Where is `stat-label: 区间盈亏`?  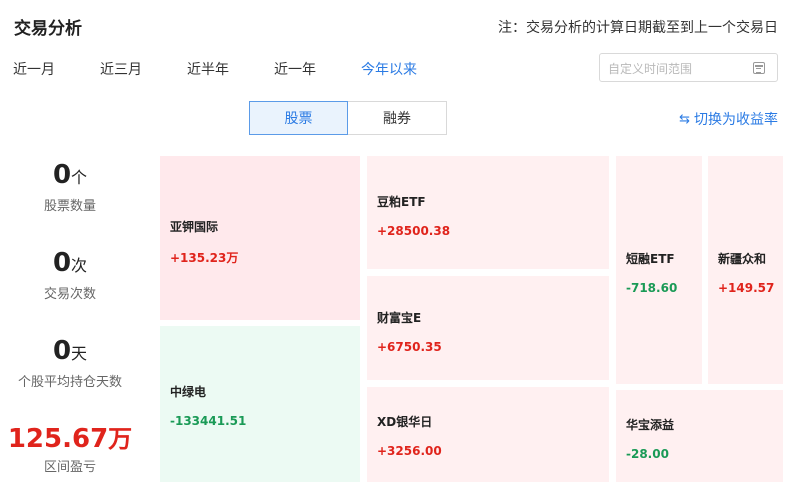 stat-label: 区间盈亏 is located at coordinates (69, 467).